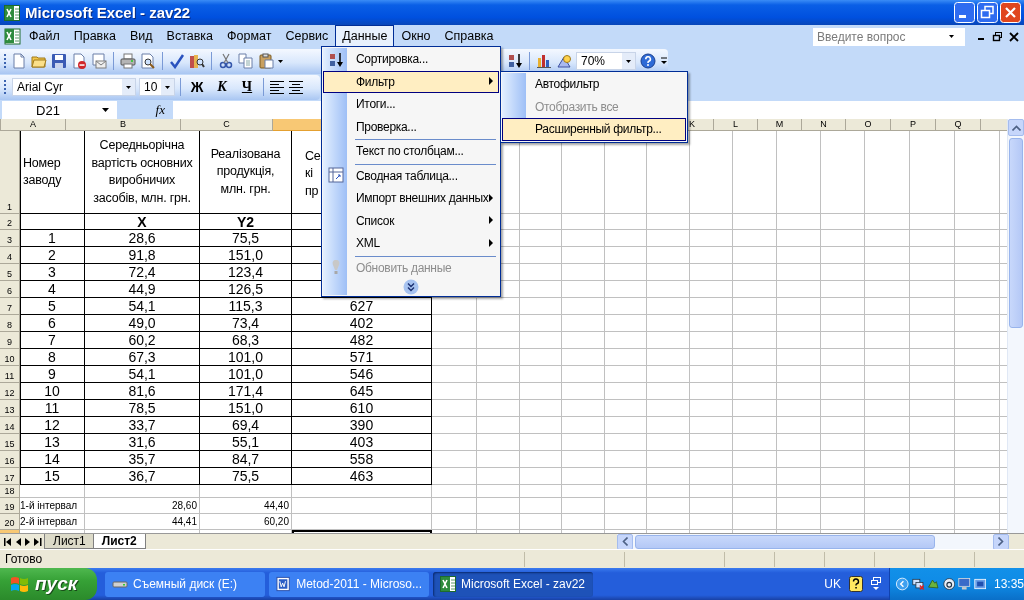 The height and width of the screenshot is (600, 1024). What do you see at coordinates (411, 198) in the screenshot?
I see `menu-item: Импорт внешних данных` at bounding box center [411, 198].